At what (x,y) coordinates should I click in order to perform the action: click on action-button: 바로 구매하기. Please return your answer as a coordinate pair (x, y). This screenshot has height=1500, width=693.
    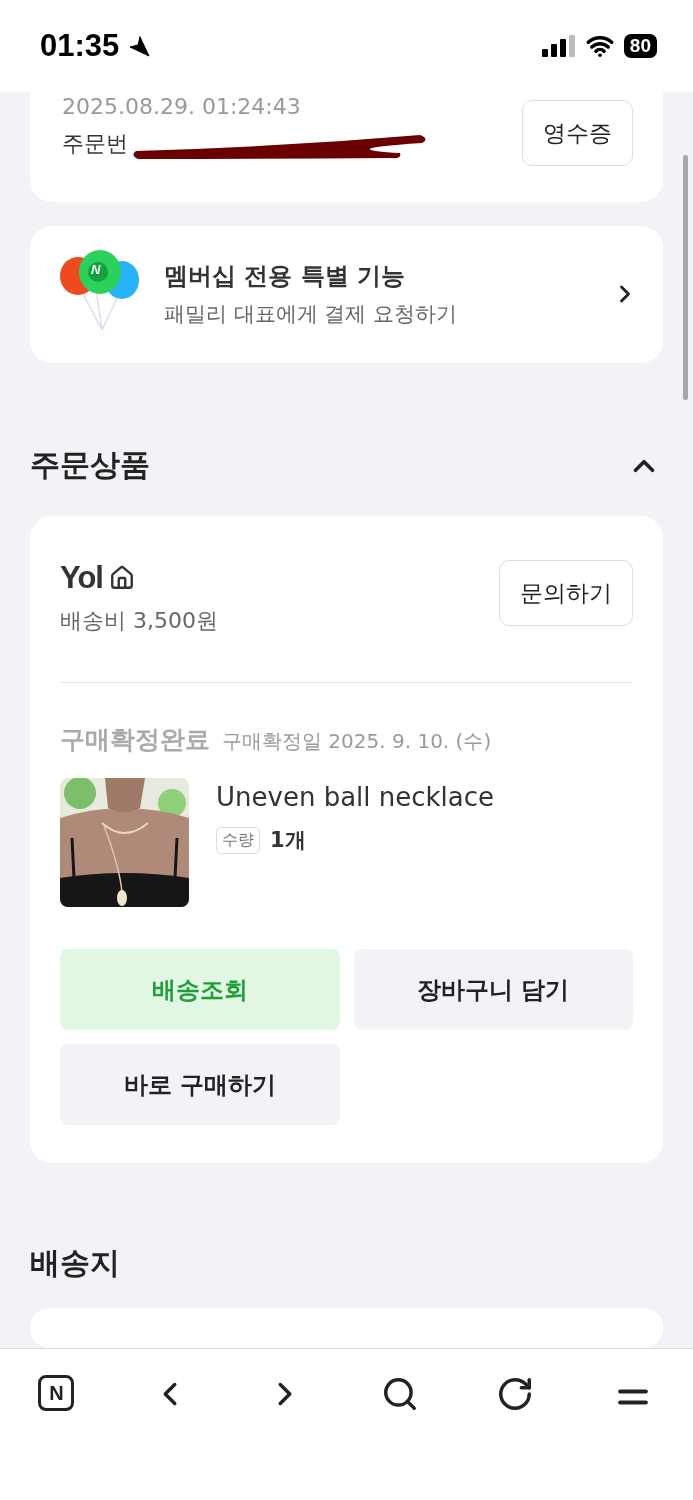
    Looking at the image, I should click on (200, 1084).